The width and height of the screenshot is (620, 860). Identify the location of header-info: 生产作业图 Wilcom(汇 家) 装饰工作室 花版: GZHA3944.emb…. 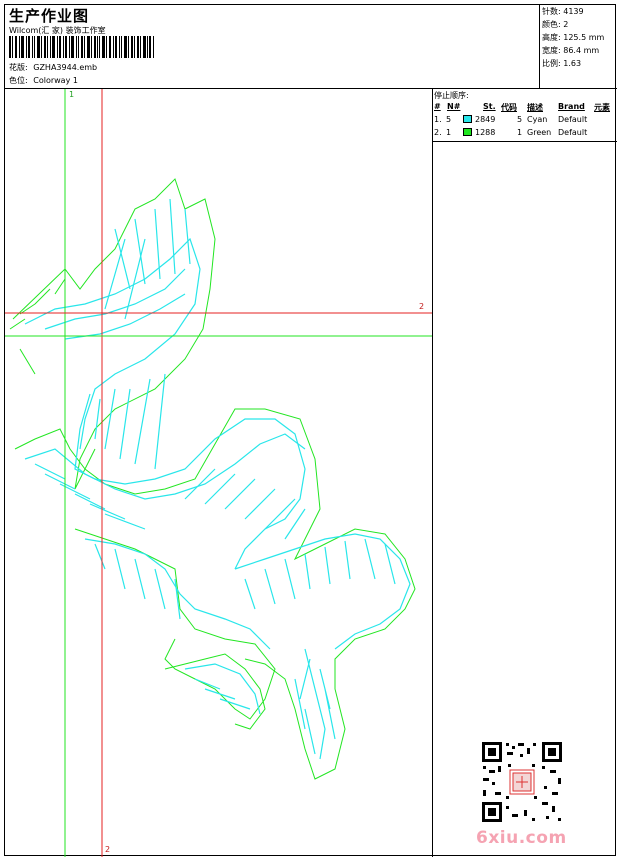
(272, 47).